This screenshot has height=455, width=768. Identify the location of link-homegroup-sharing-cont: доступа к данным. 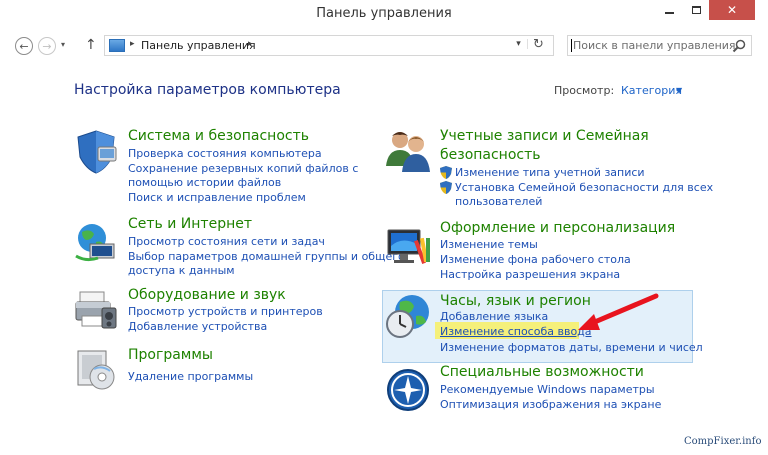
(181, 271).